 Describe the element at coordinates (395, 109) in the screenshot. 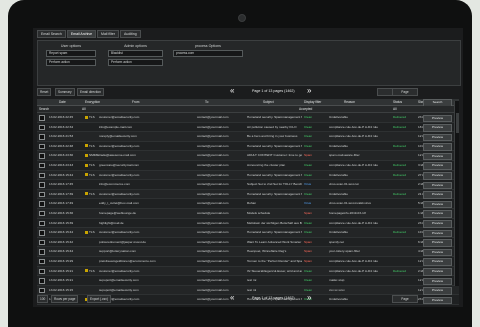

I see `status-filter-select: All` at that location.